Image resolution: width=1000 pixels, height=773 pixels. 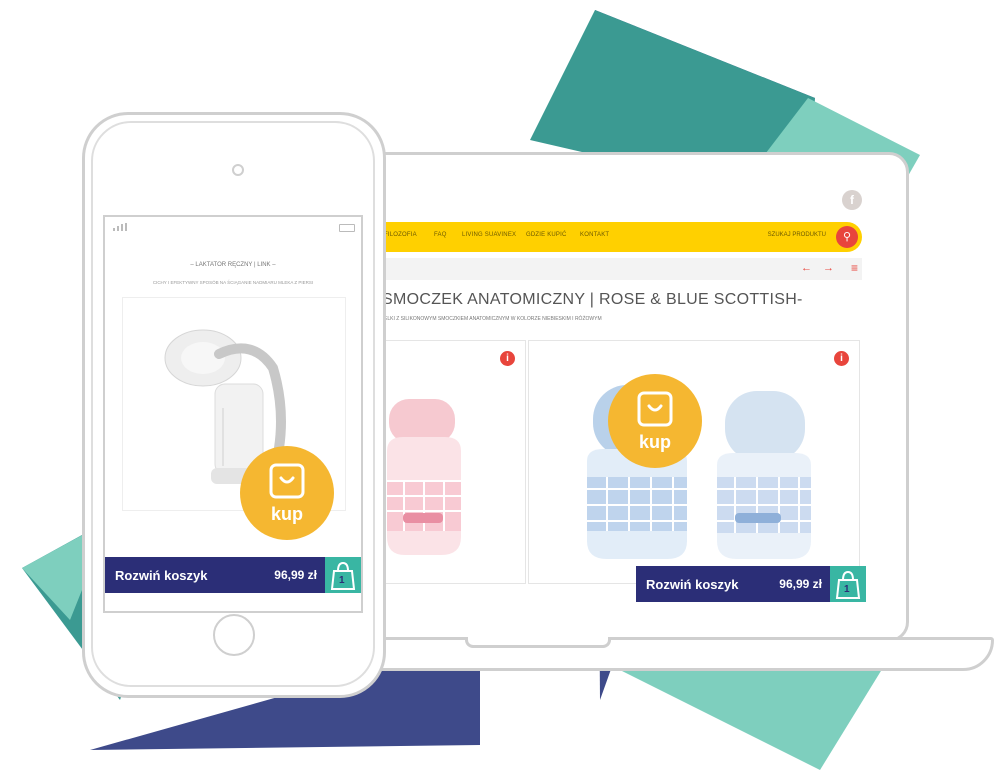 I want to click on nav-item-kontakt: KONTAKT, so click(x=594, y=235).